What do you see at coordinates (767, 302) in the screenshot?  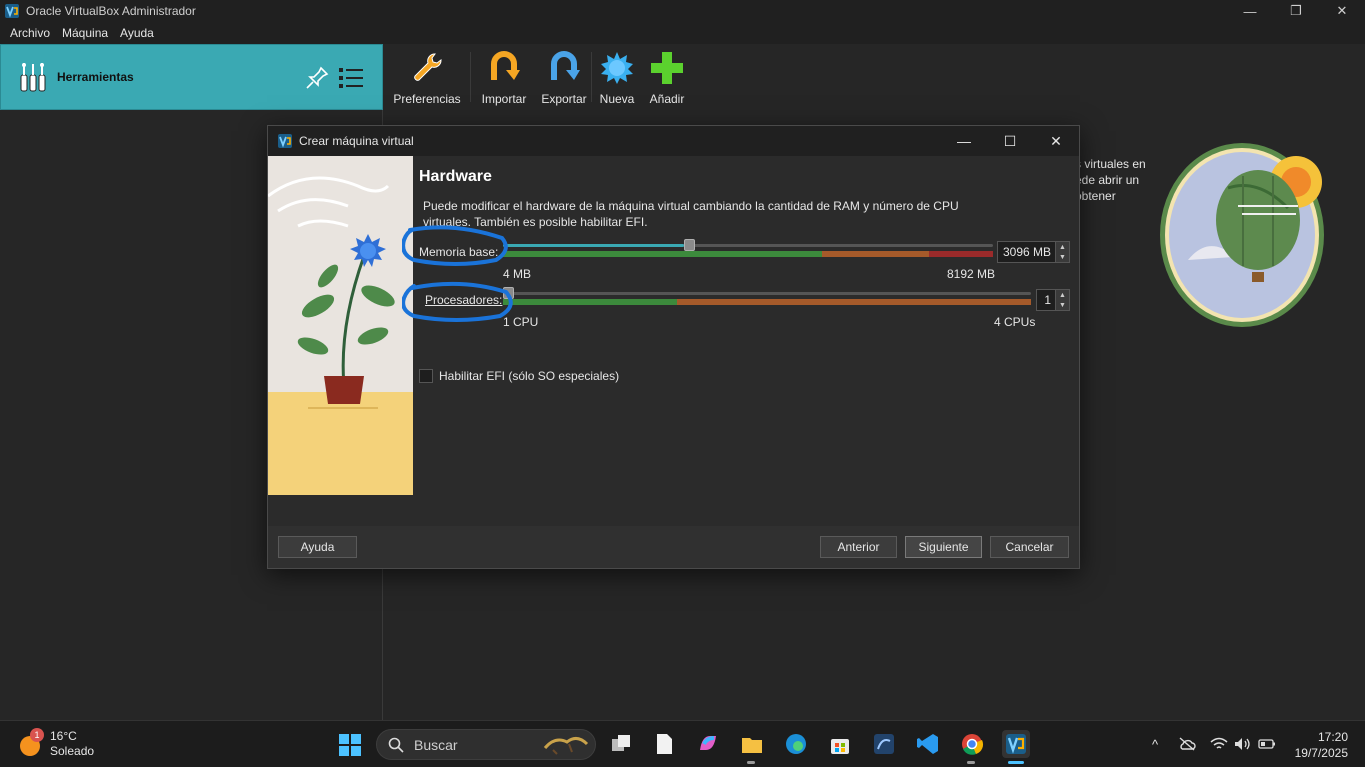 I see `processors-range-bar` at bounding box center [767, 302].